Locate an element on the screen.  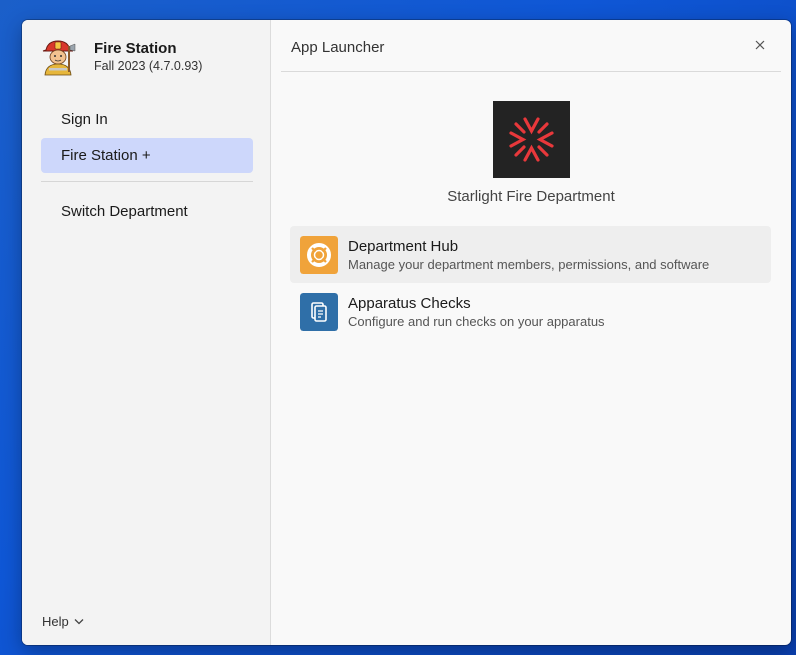
starburst-logo-icon is located at coordinates (531, 139).